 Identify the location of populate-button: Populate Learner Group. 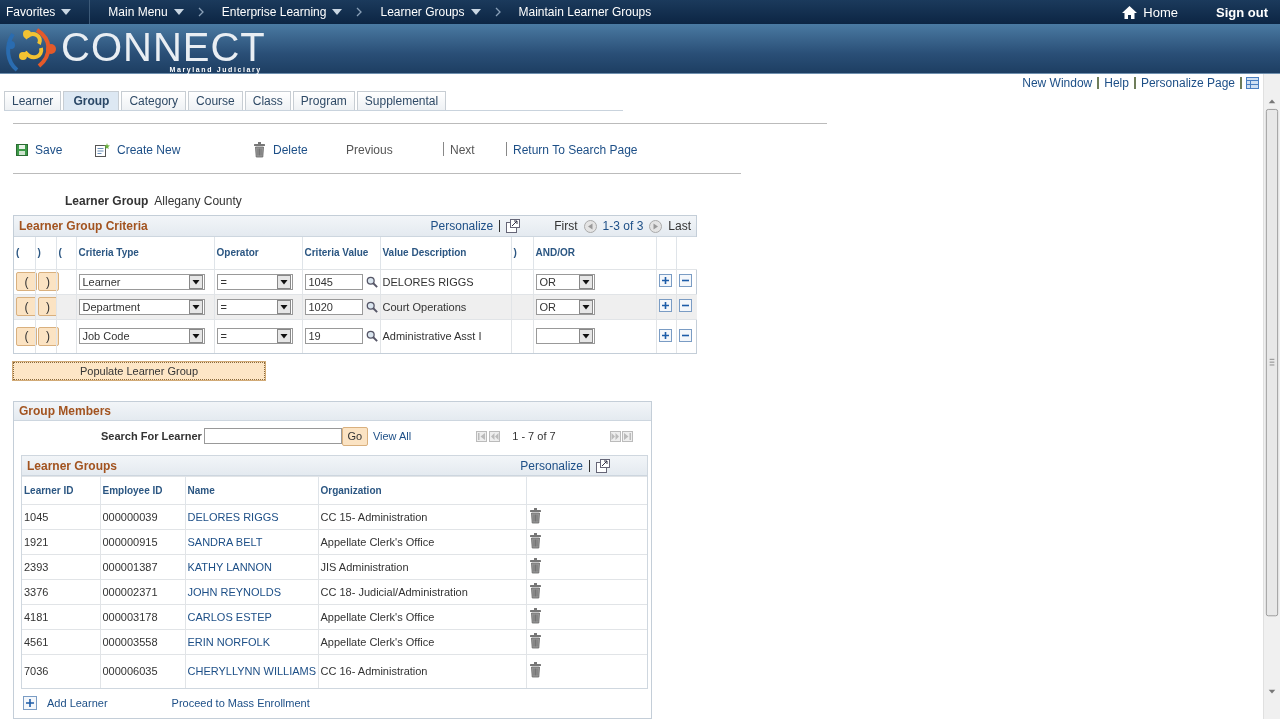
(139, 371).